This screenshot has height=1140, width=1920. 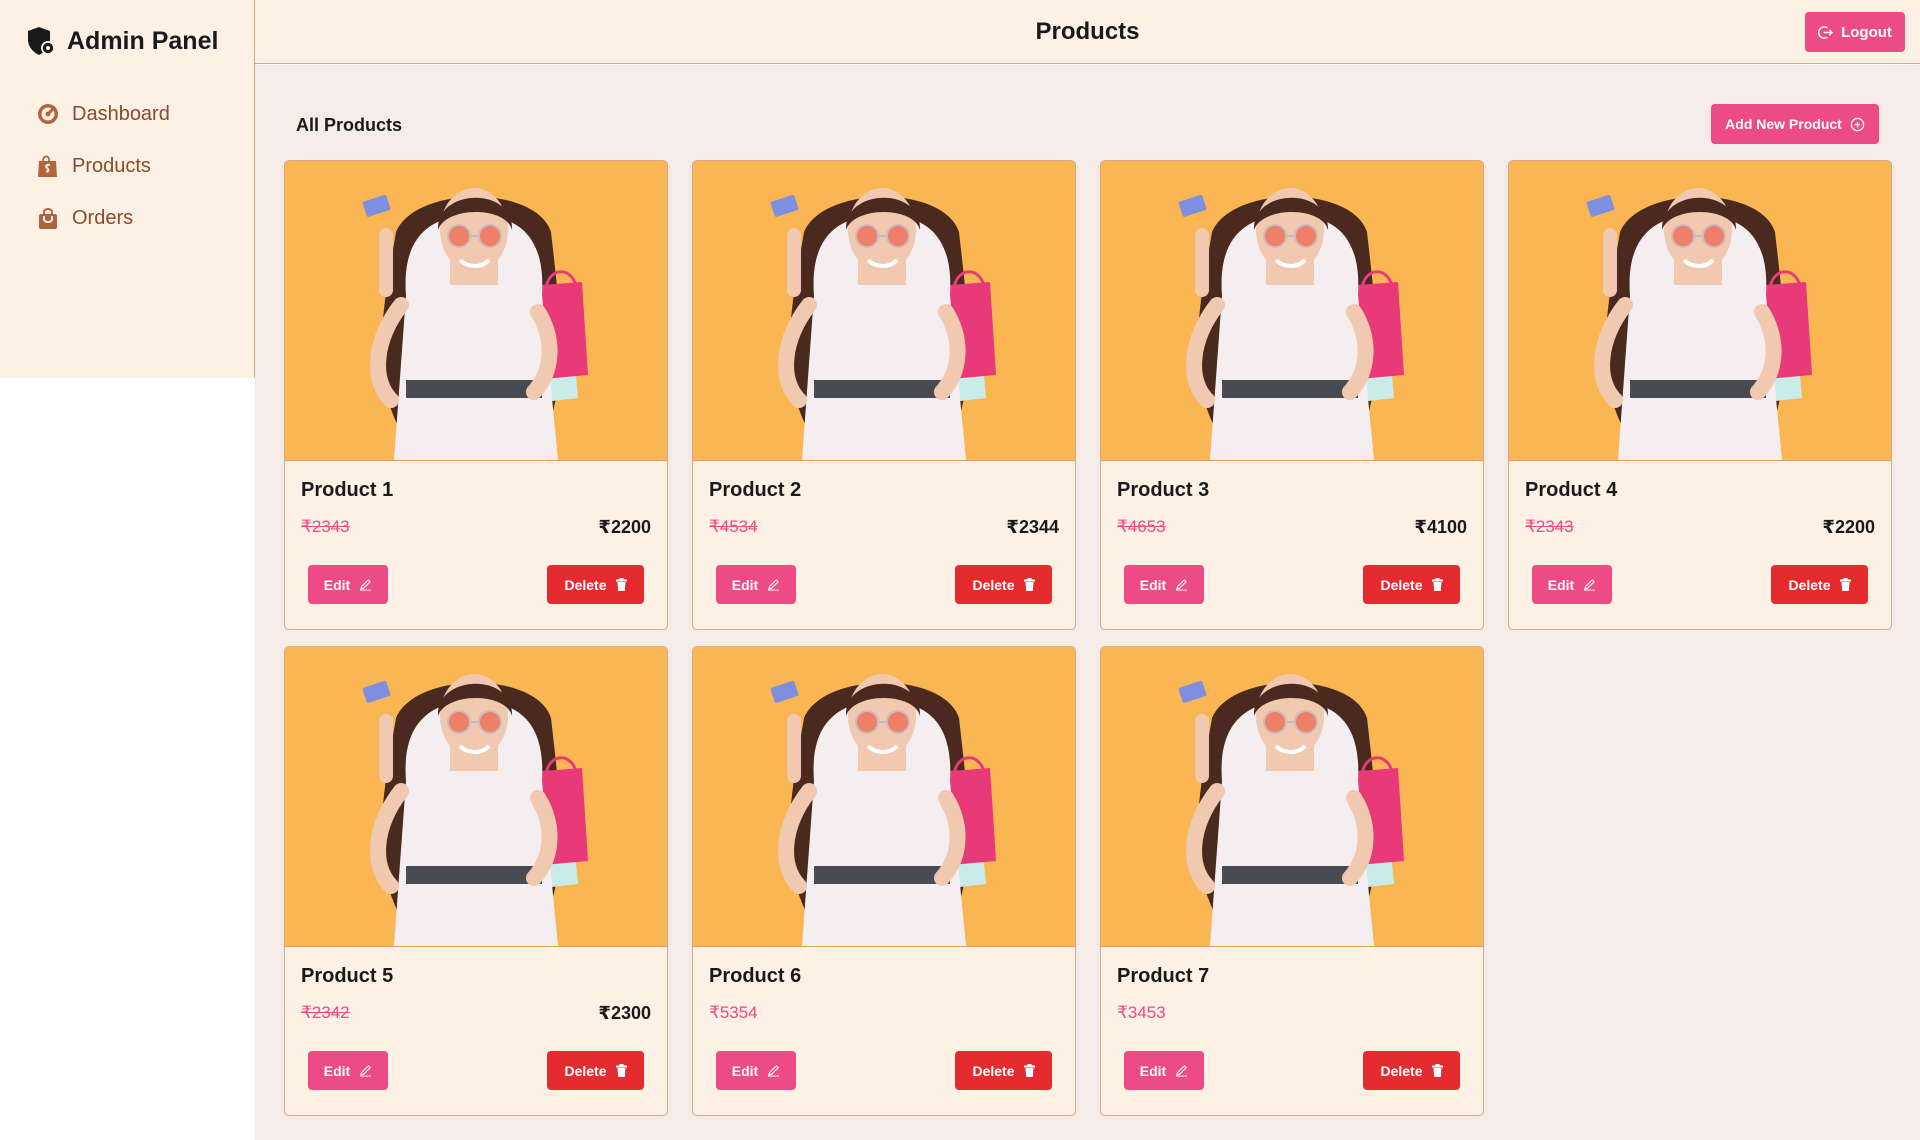 I want to click on product-sale-price: ₹2300, so click(x=624, y=1013).